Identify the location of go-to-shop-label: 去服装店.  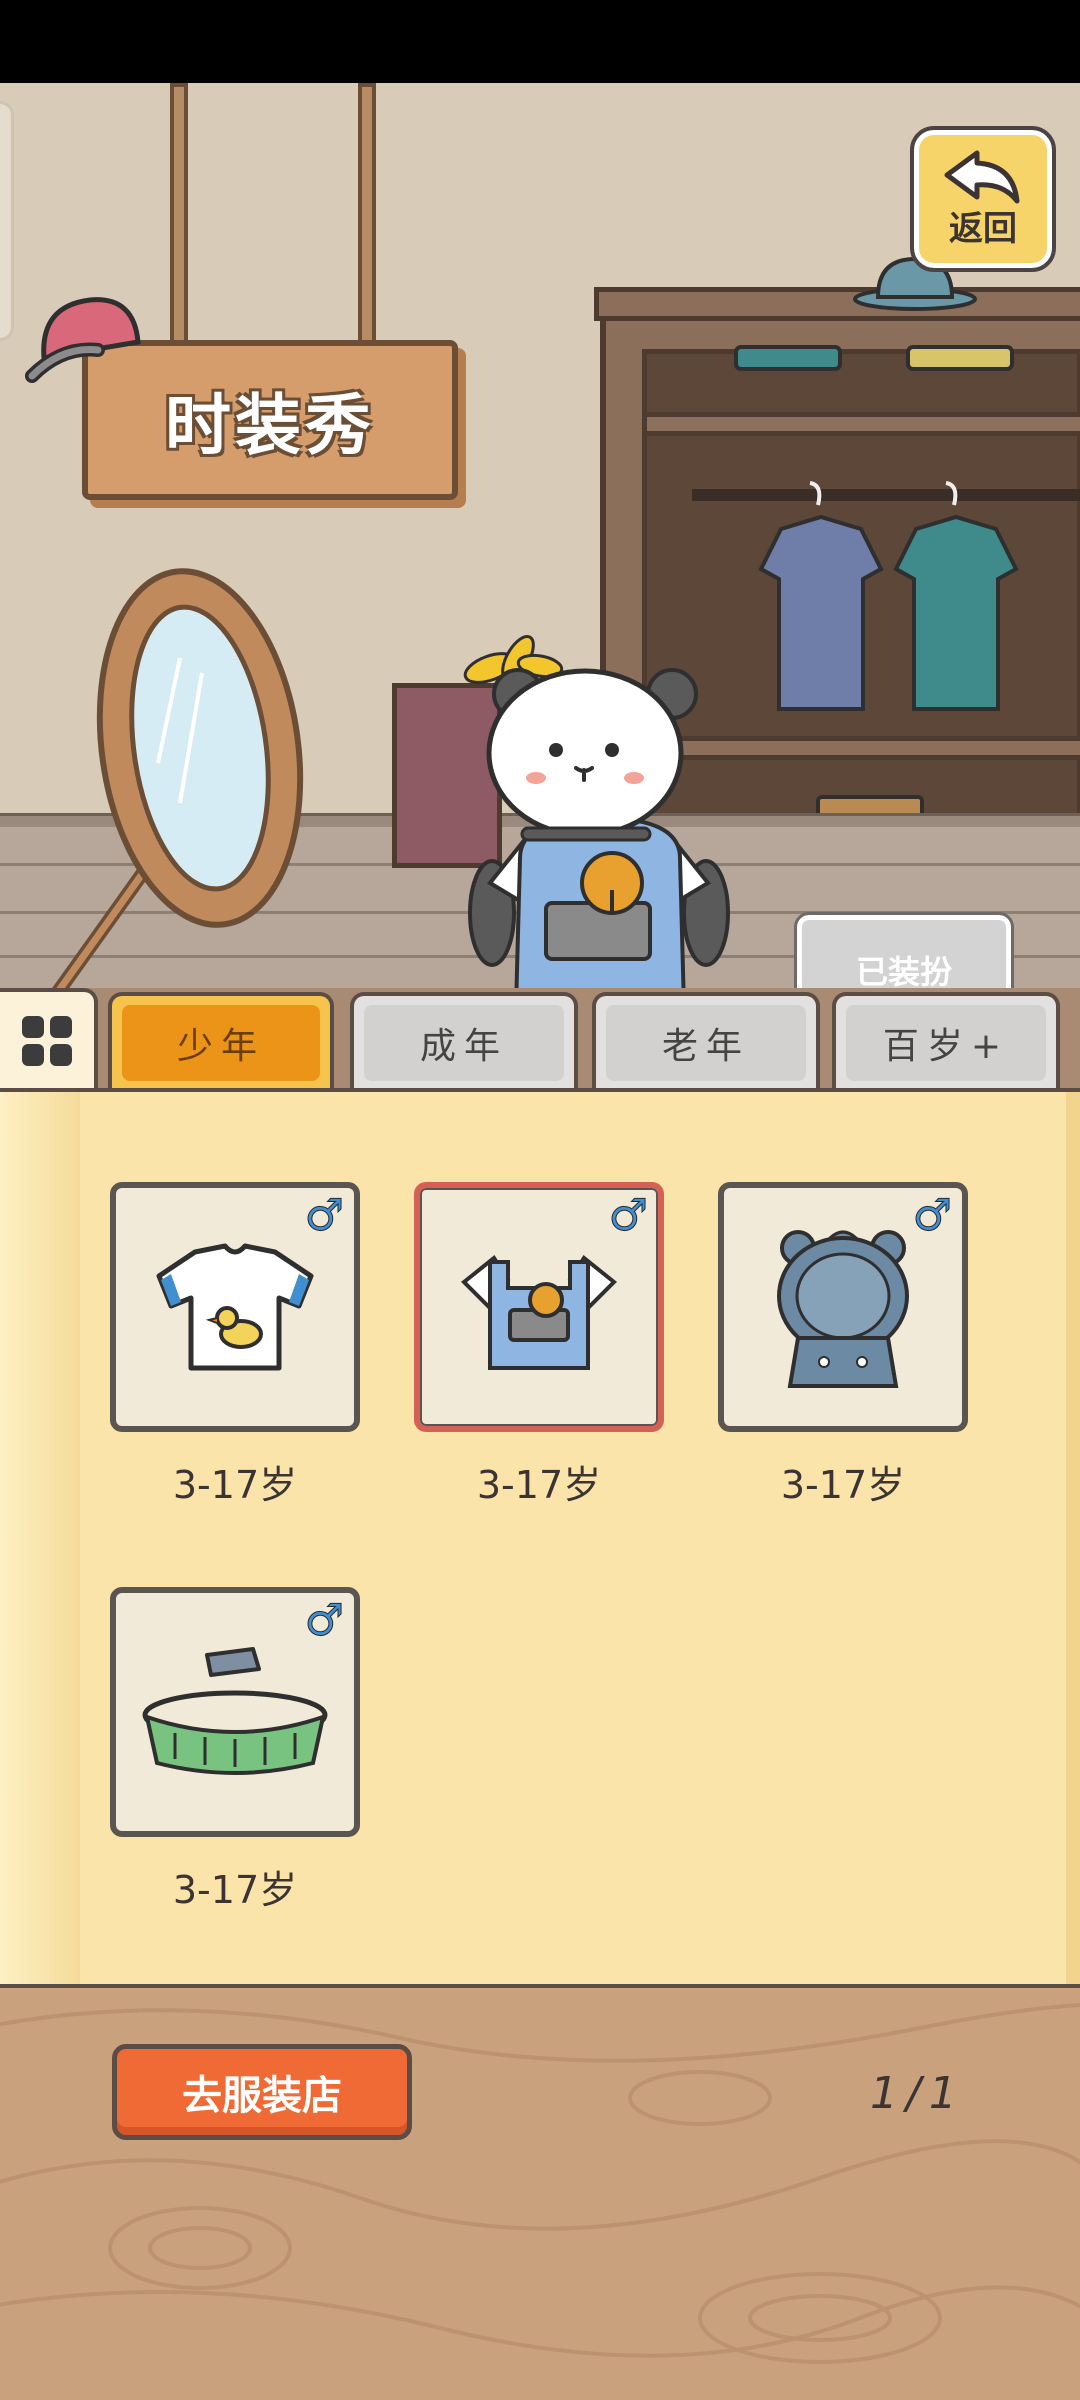
(262, 2096).